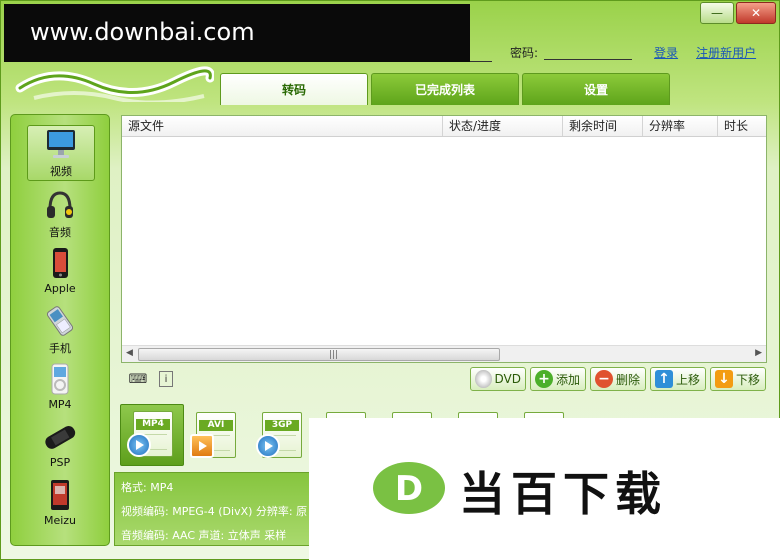 The width and height of the screenshot is (780, 560). What do you see at coordinates (758, 353) in the screenshot?
I see `scroll-right-icon: ▶` at bounding box center [758, 353].